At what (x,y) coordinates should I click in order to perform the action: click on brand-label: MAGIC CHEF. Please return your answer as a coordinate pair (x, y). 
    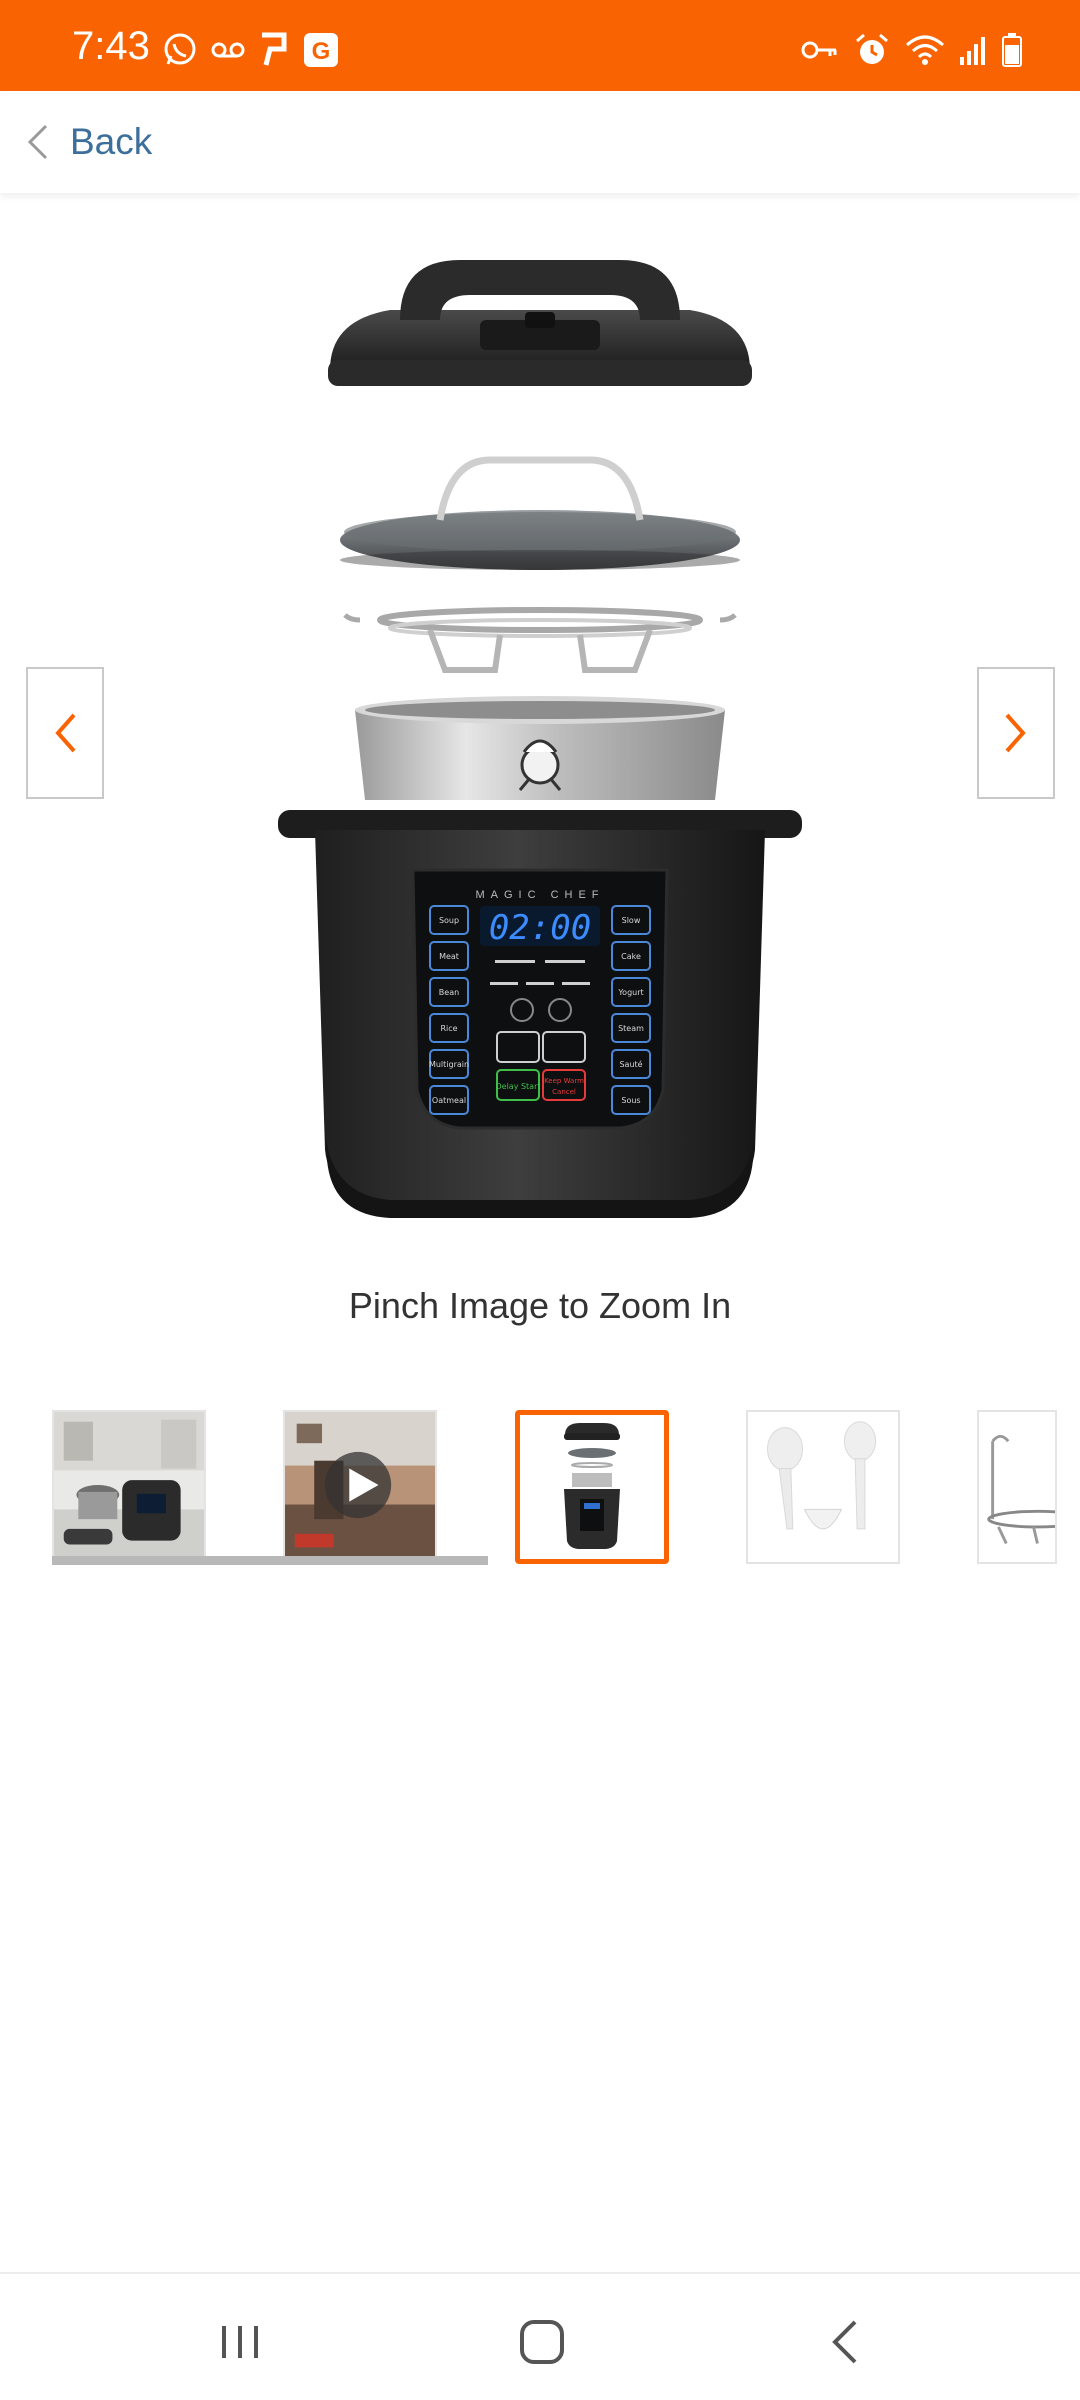
    Looking at the image, I should click on (539, 895).